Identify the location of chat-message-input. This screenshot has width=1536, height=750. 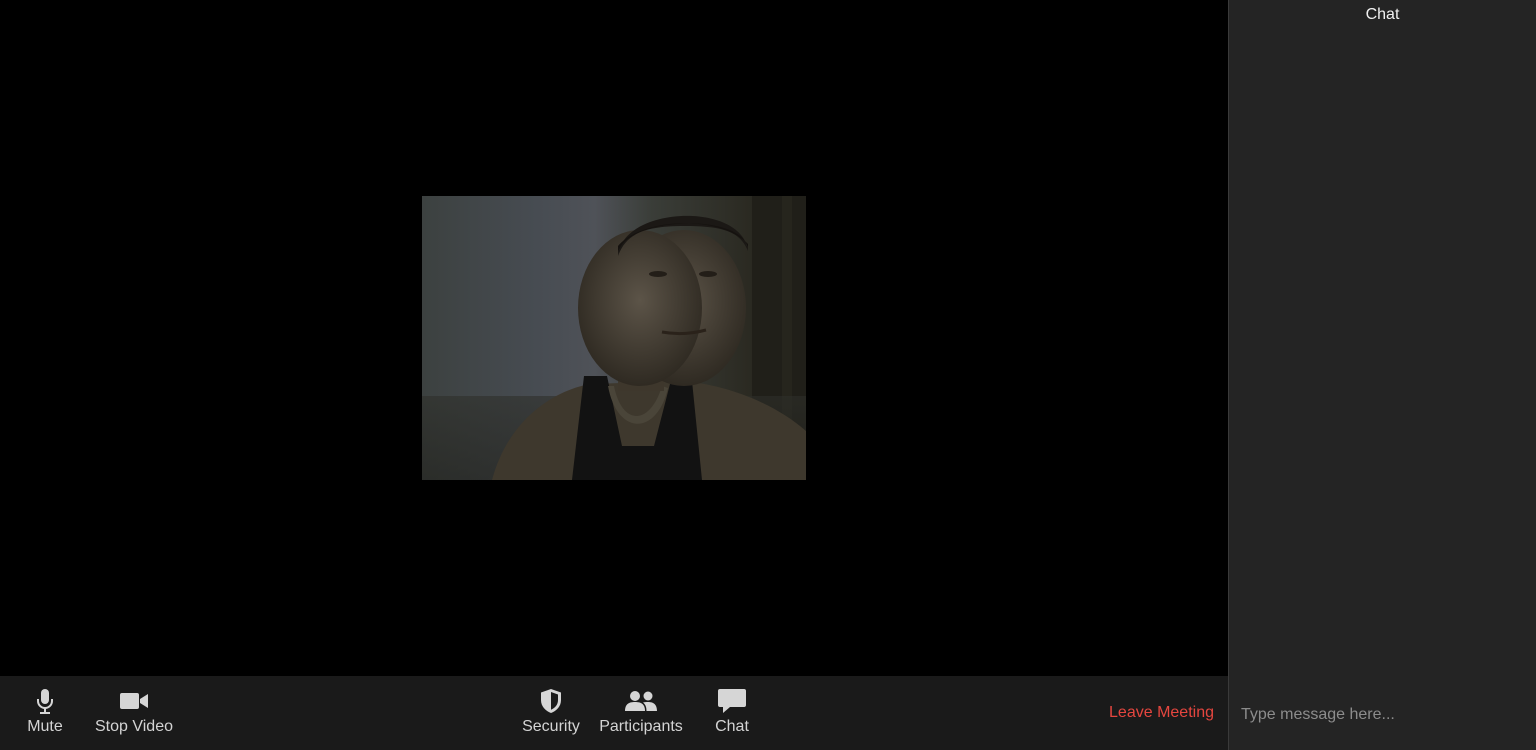
(1381, 715).